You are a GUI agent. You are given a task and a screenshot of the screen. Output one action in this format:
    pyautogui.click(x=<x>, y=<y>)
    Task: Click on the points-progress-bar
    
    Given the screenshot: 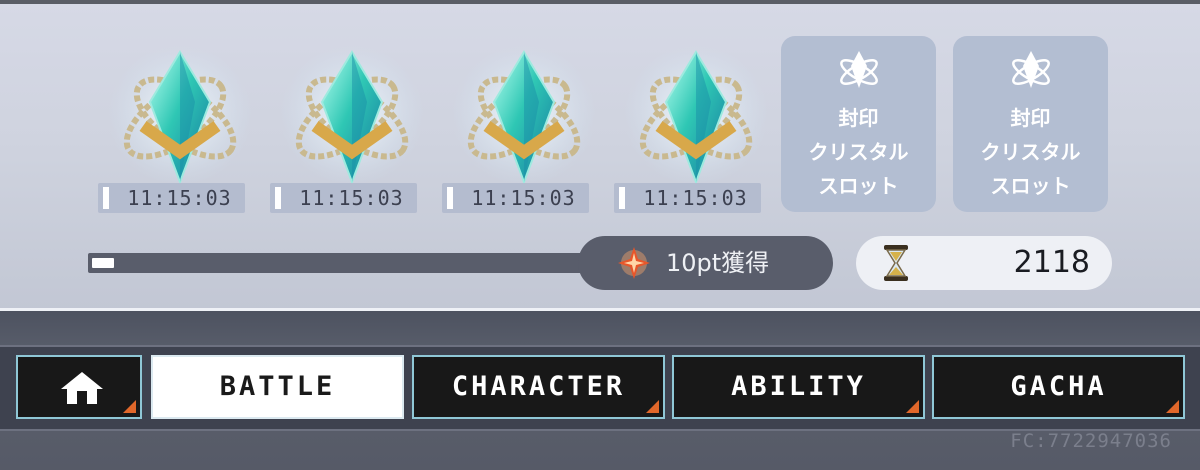 What is the action you would take?
    pyautogui.click(x=368, y=263)
    